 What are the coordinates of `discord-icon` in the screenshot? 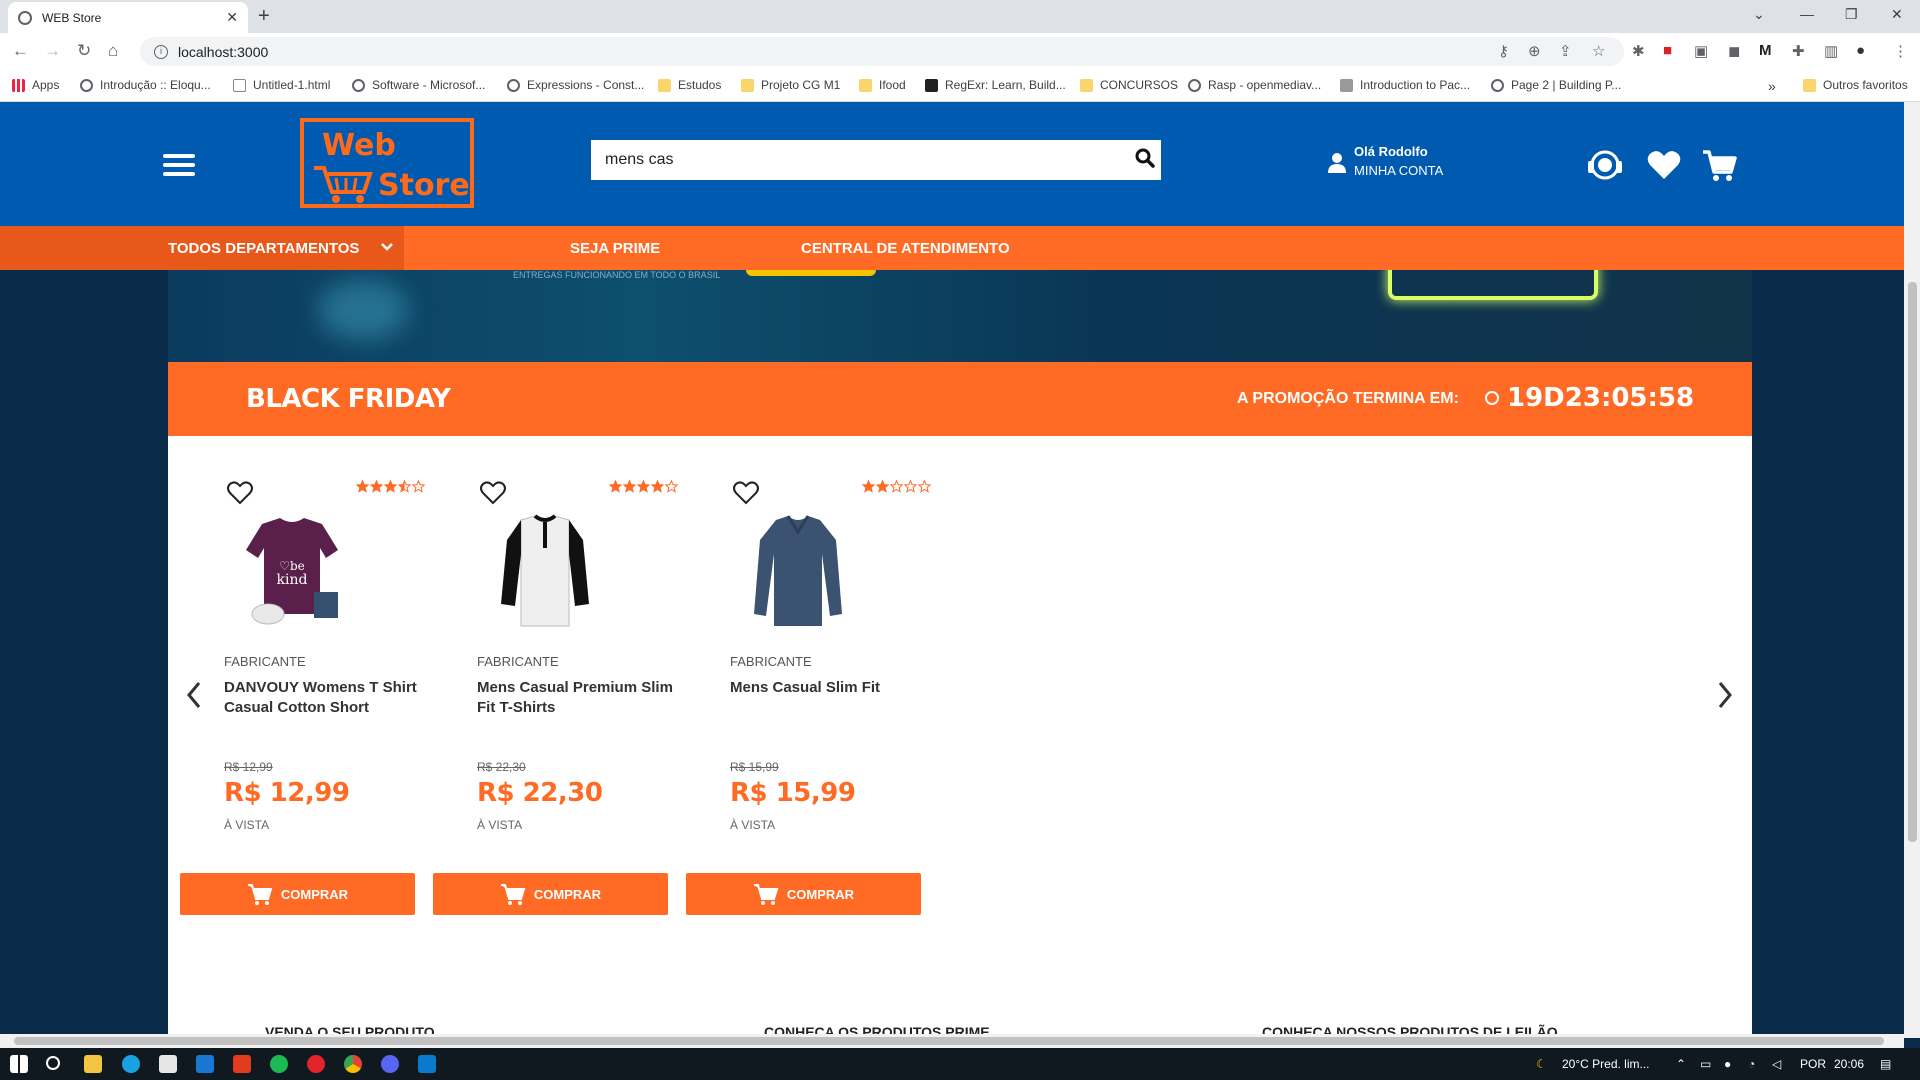 It's located at (390, 1064).